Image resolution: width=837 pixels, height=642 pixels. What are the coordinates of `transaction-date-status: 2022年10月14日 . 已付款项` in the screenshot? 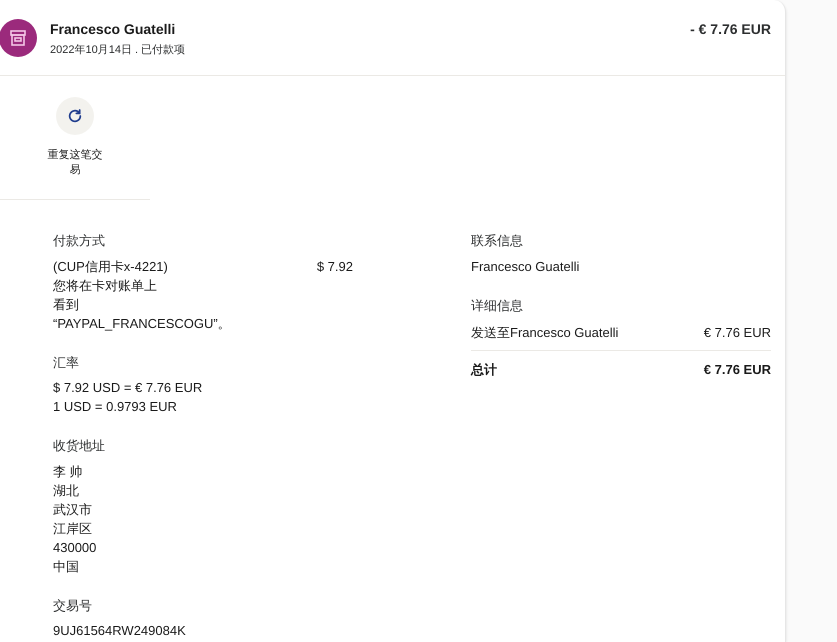 It's located at (118, 50).